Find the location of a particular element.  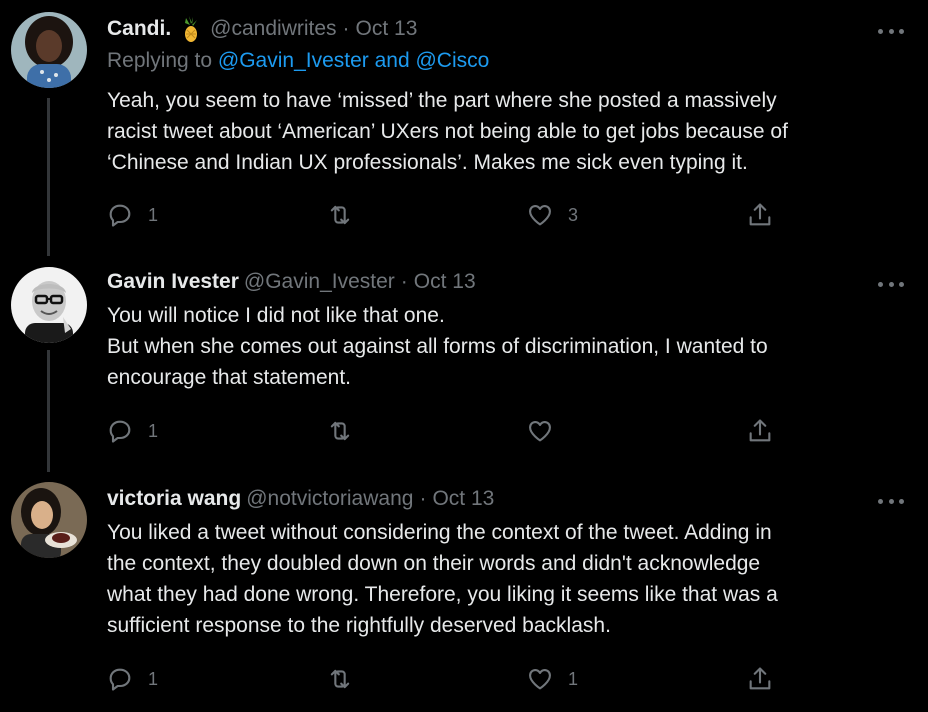

like-count: 1 is located at coordinates (573, 678).